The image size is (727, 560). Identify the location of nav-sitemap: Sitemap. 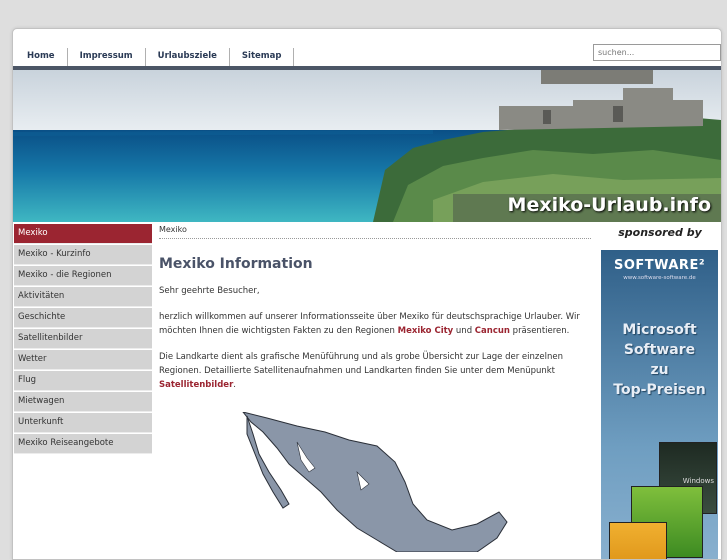
(262, 57).